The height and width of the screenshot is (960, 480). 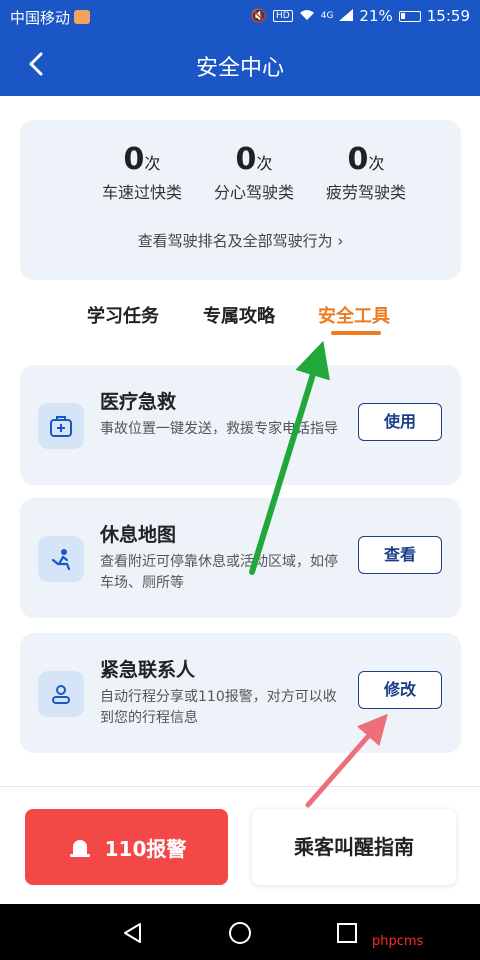 What do you see at coordinates (219, 572) in the screenshot?
I see `tool-description: 查看附近可停靠休息或活动区域，如停车场、厕所等` at bounding box center [219, 572].